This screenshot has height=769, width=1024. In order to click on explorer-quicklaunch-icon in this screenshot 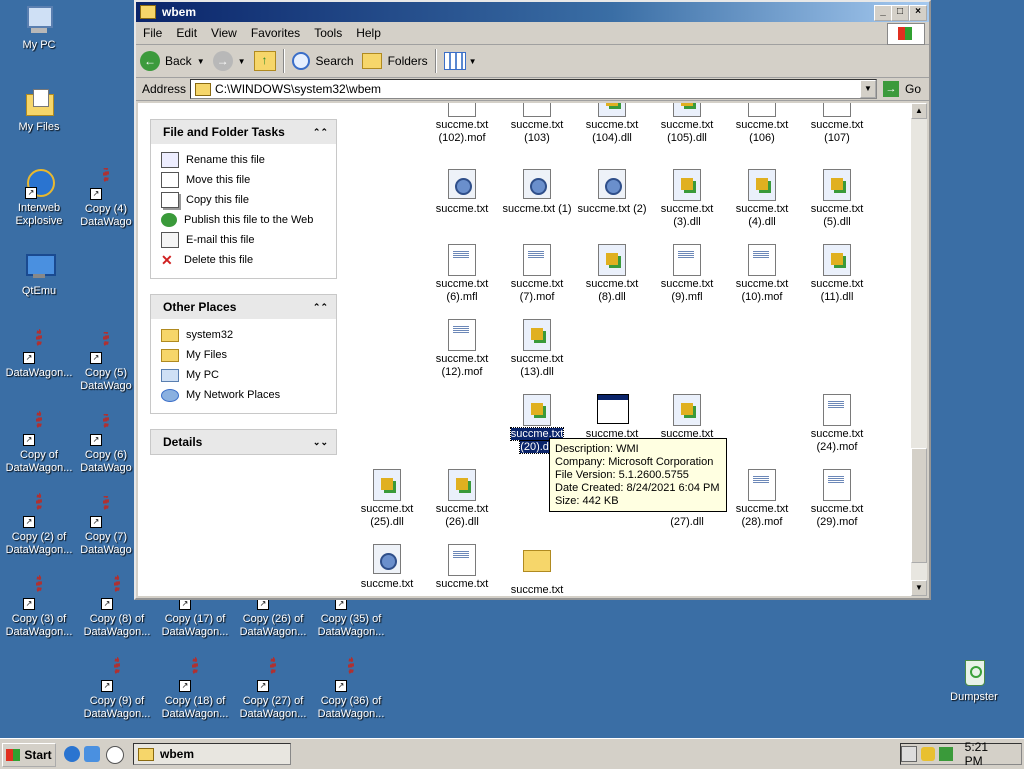, I will do `click(92, 754)`.